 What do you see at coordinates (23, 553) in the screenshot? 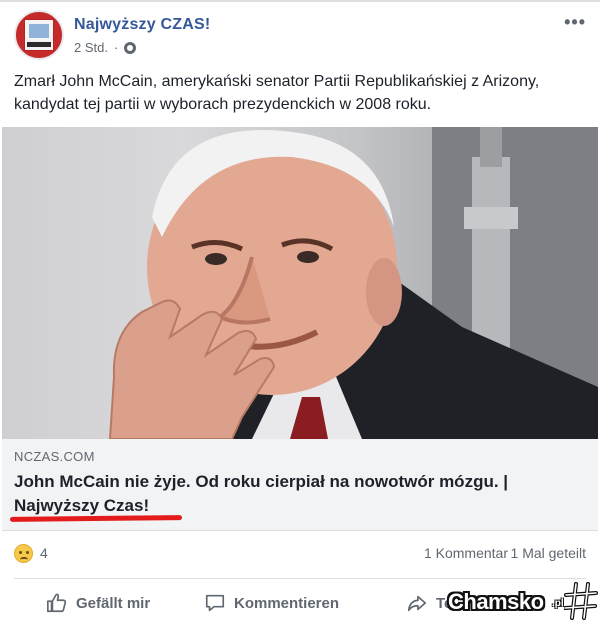
I see `sad-reaction-icon` at bounding box center [23, 553].